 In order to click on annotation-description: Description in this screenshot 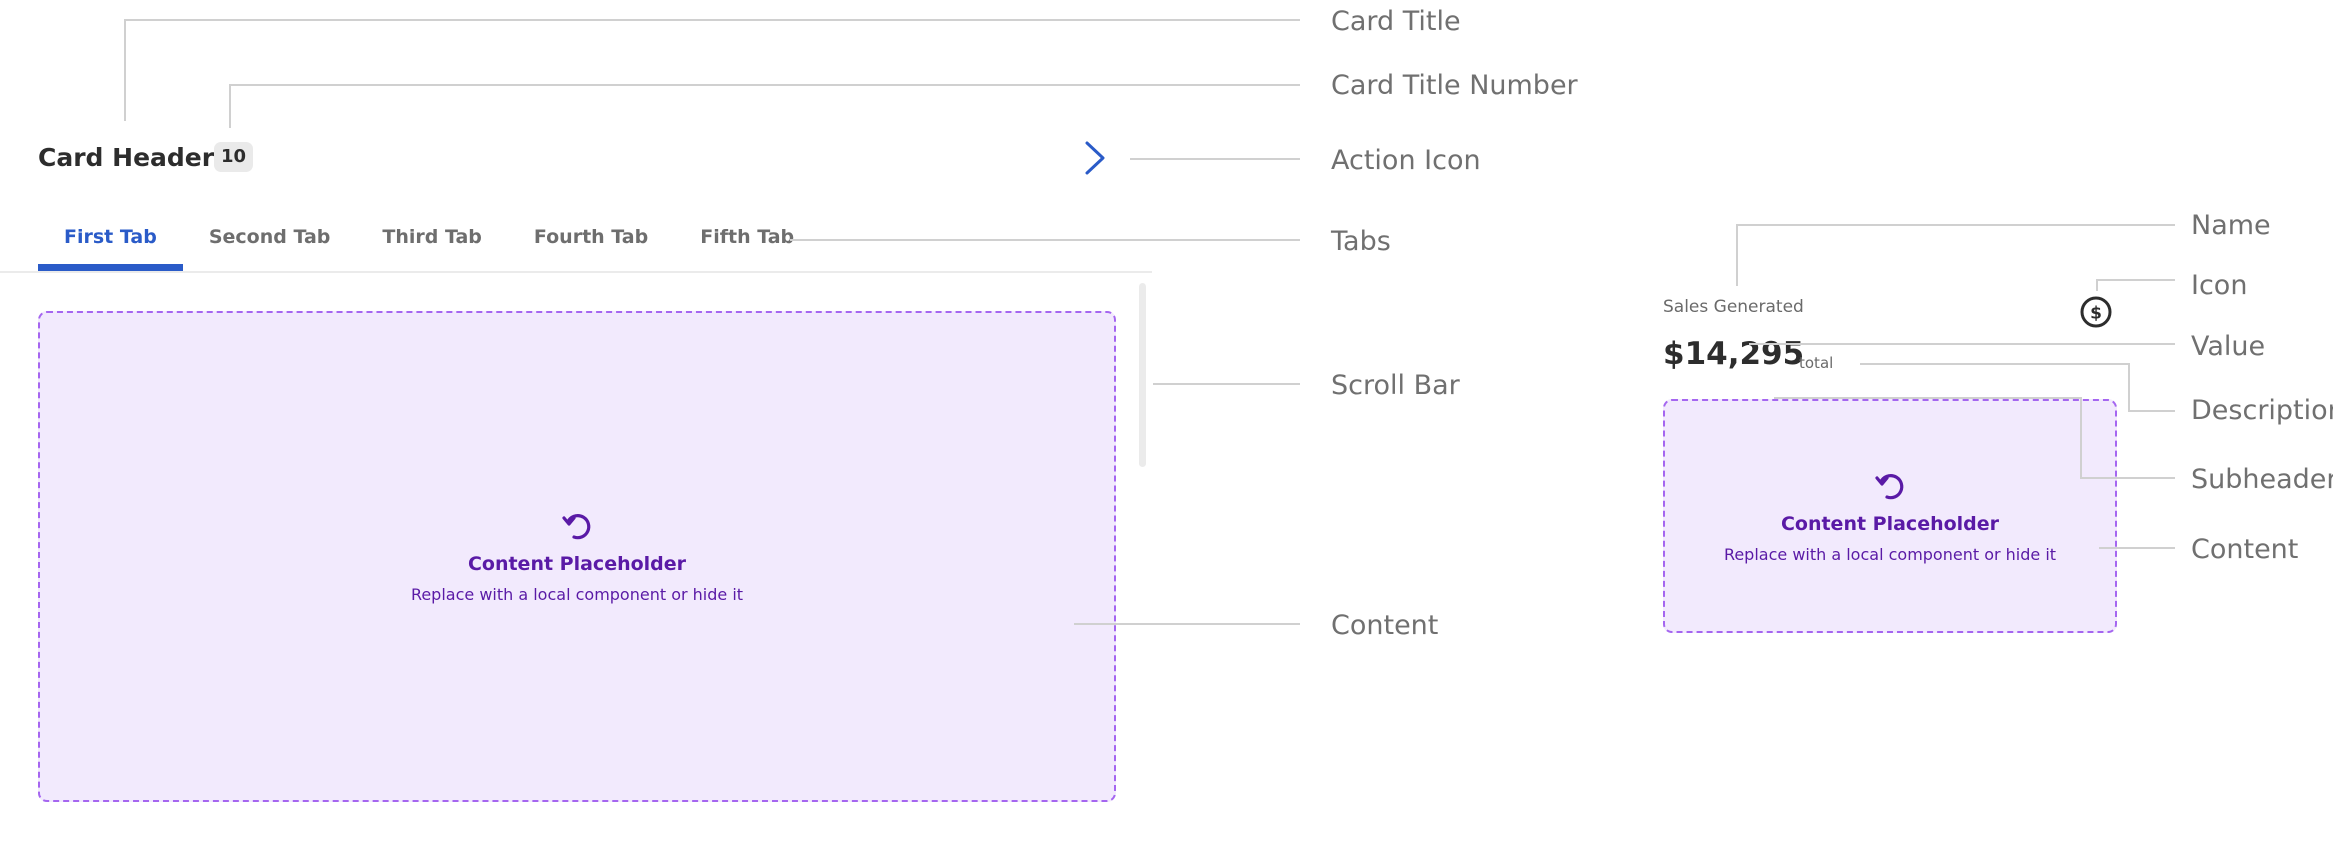, I will do `click(2262, 410)`.